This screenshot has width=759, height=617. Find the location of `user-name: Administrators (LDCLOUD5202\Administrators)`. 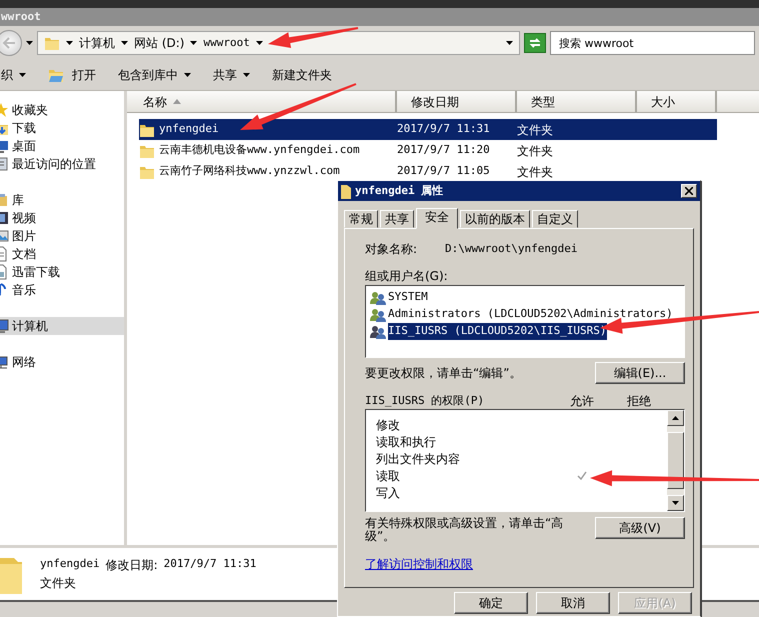

user-name: Administrators (LDCLOUD5202\Administrators) is located at coordinates (530, 314).